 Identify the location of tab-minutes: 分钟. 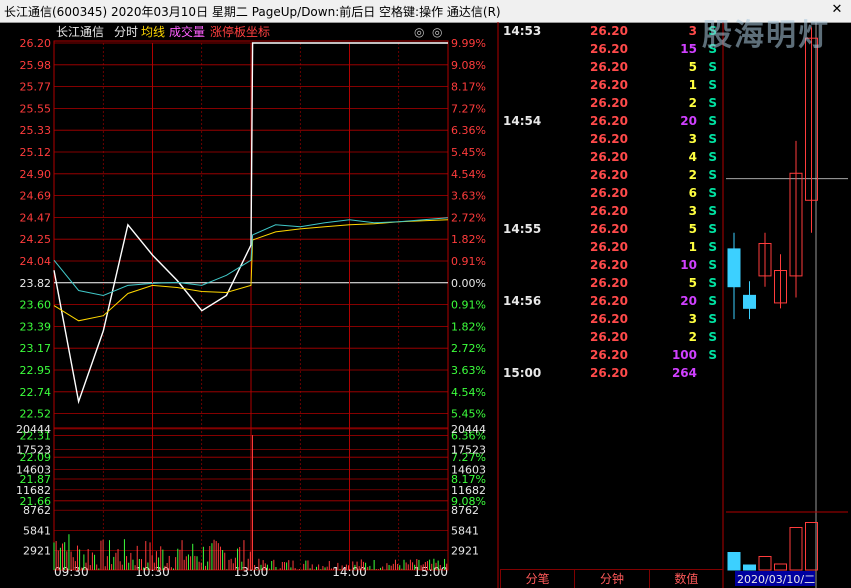
(611, 578).